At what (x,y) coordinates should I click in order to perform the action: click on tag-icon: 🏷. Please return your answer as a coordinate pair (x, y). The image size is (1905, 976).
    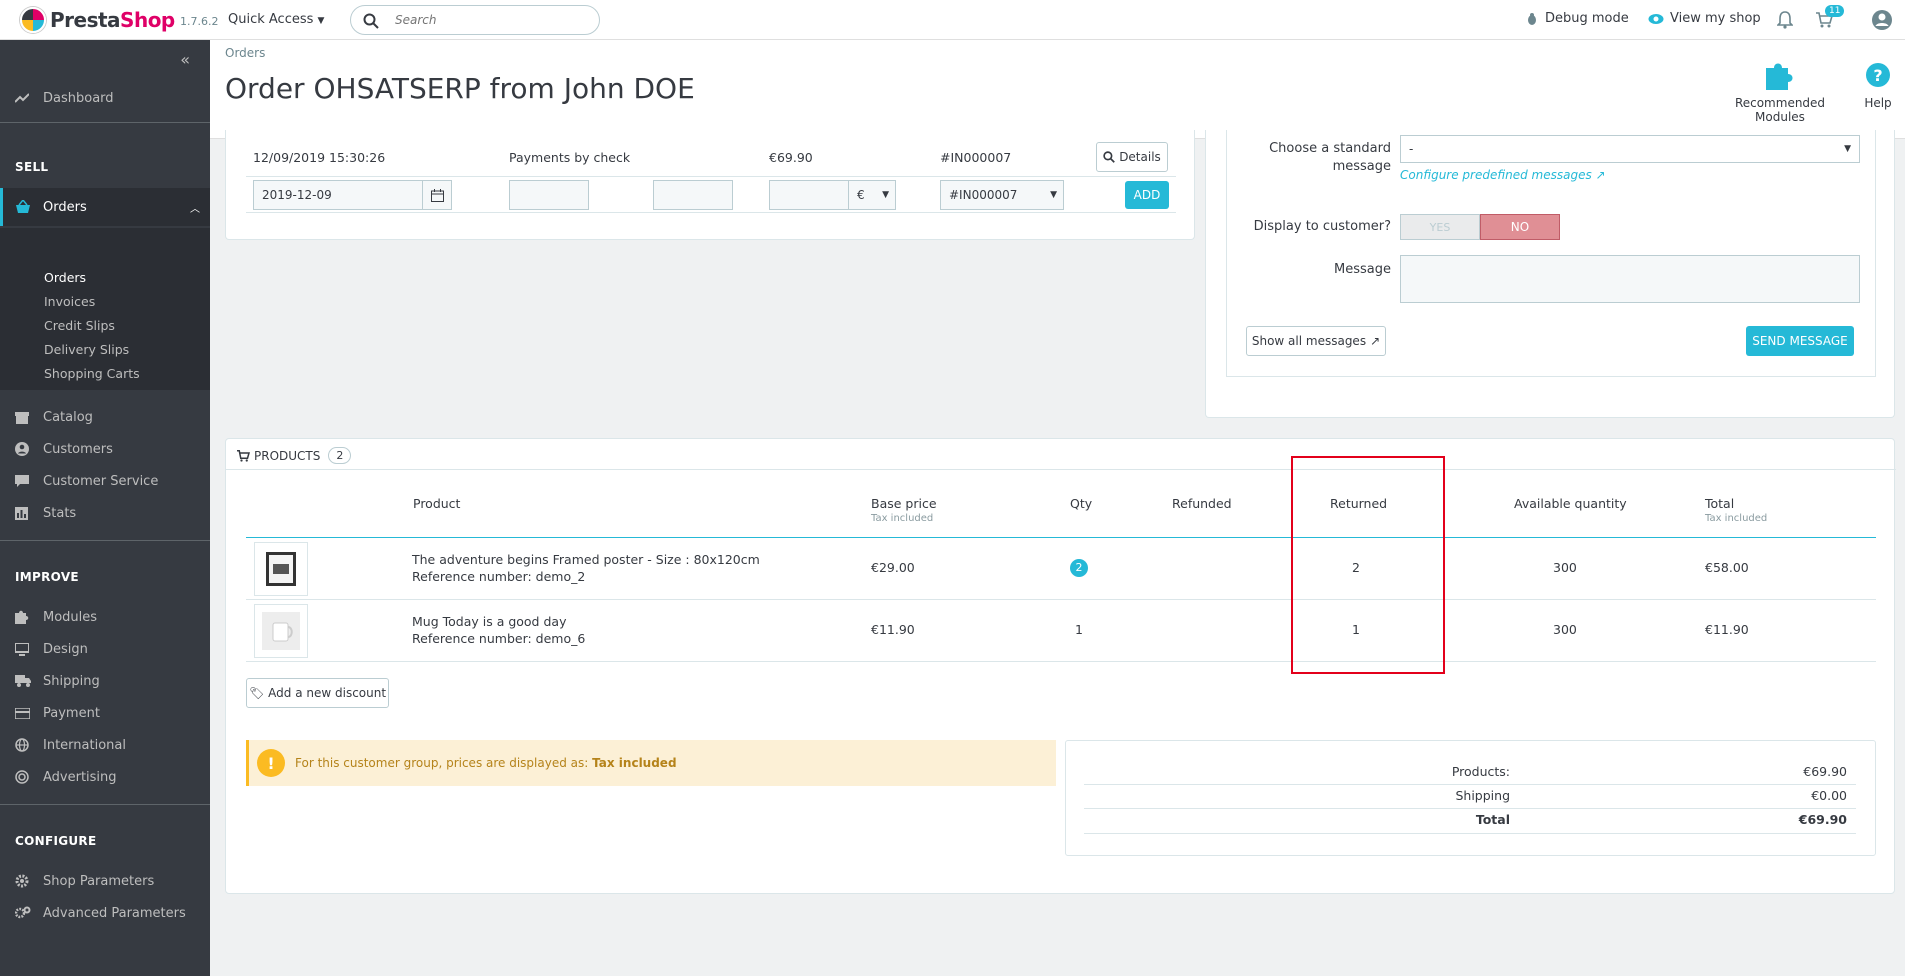
    Looking at the image, I should click on (256, 693).